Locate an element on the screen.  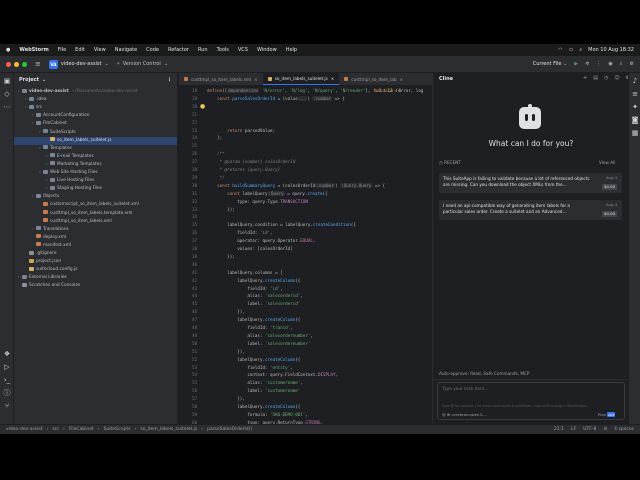
more-icon: ⋮ is located at coordinates (598, 64).